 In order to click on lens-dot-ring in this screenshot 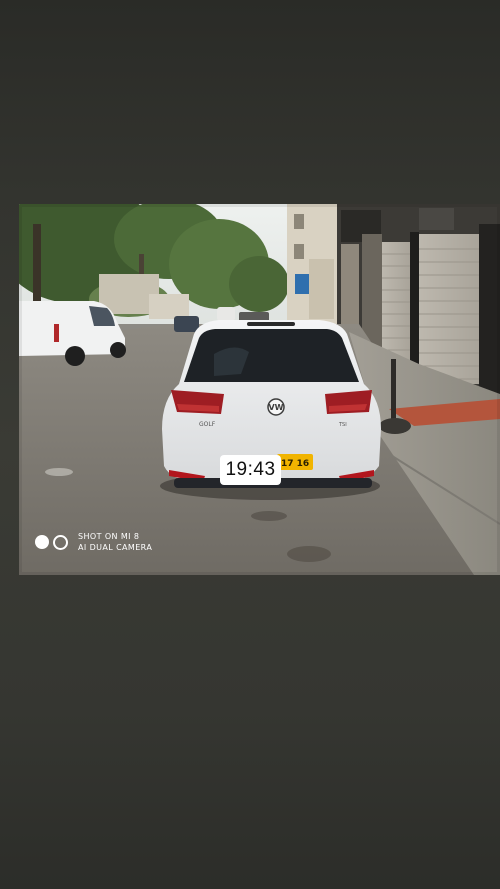, I will do `click(60, 542)`.